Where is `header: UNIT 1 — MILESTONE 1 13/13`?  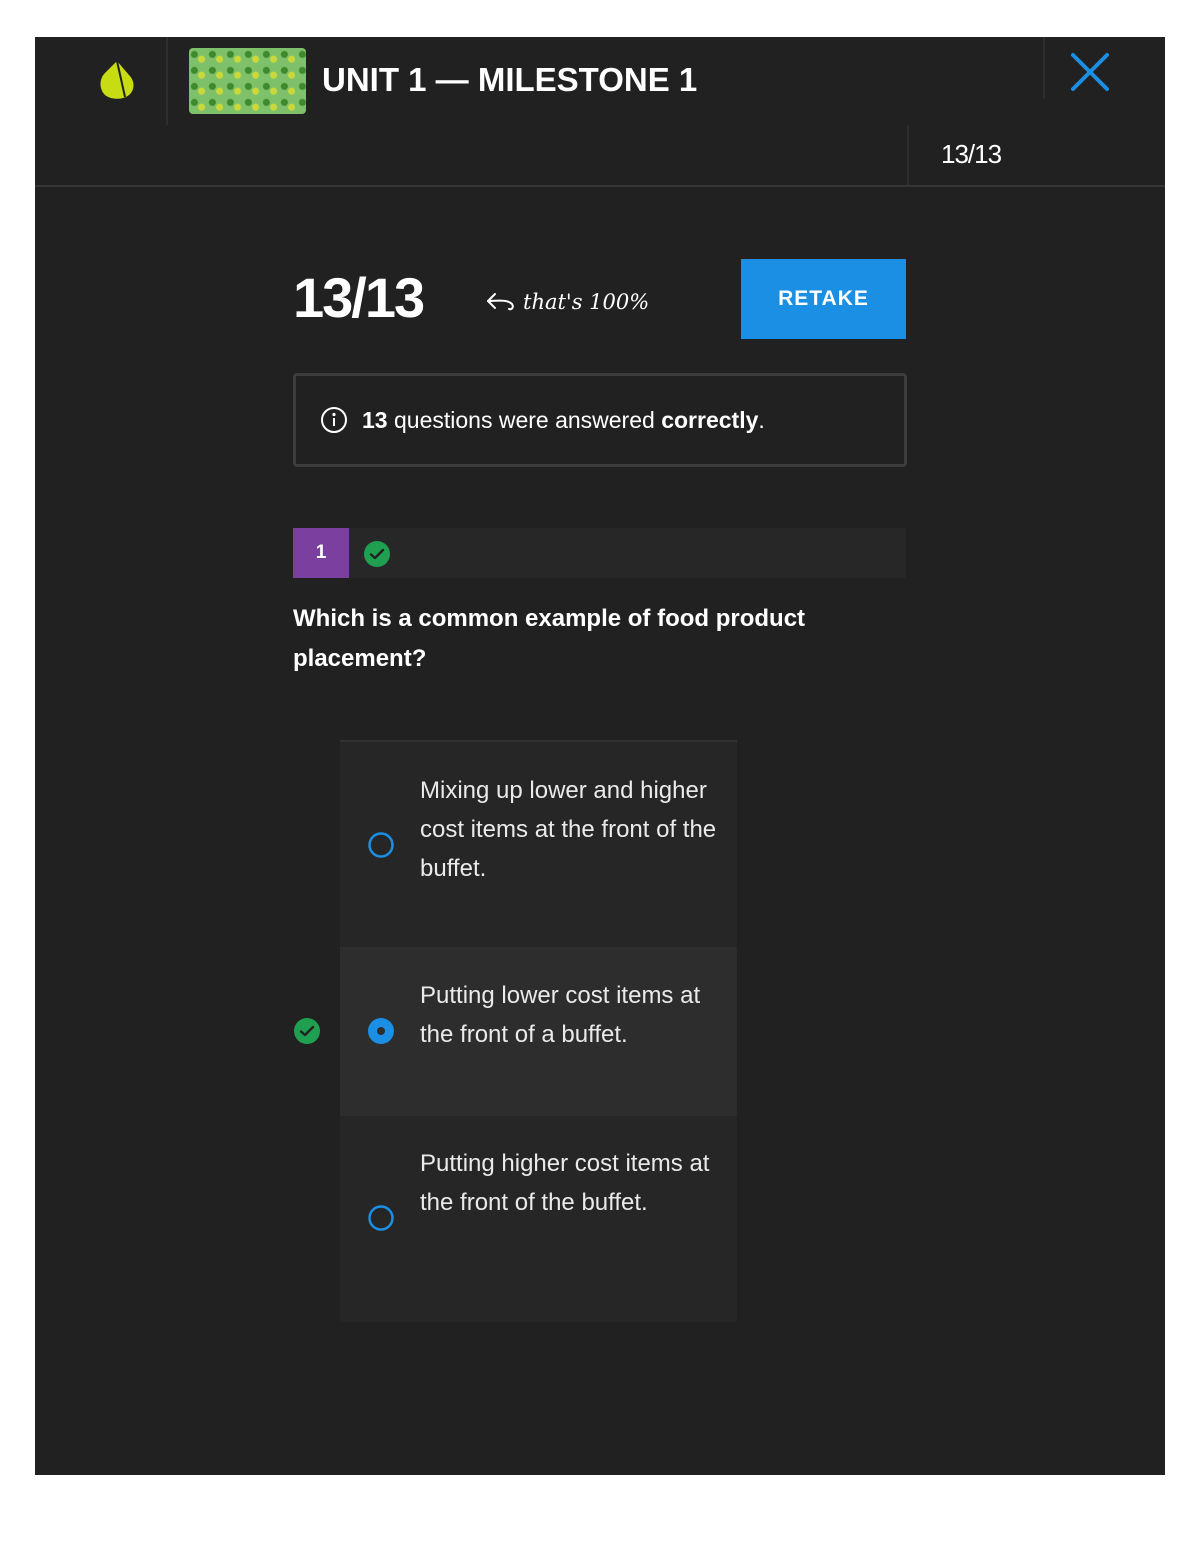
header: UNIT 1 — MILESTONE 1 13/13 is located at coordinates (600, 112).